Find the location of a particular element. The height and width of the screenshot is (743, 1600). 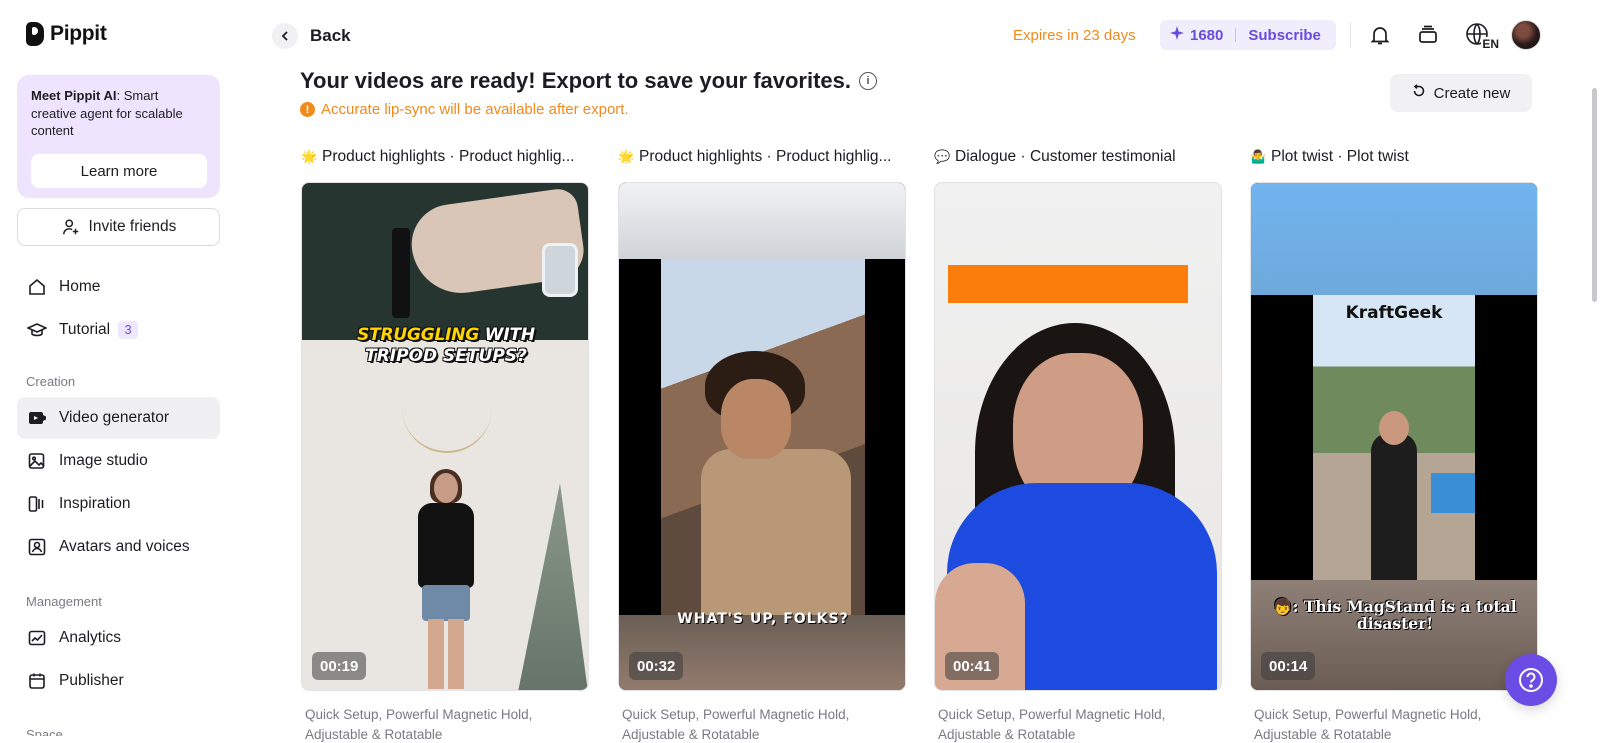

credits-divider is located at coordinates (1236, 35).